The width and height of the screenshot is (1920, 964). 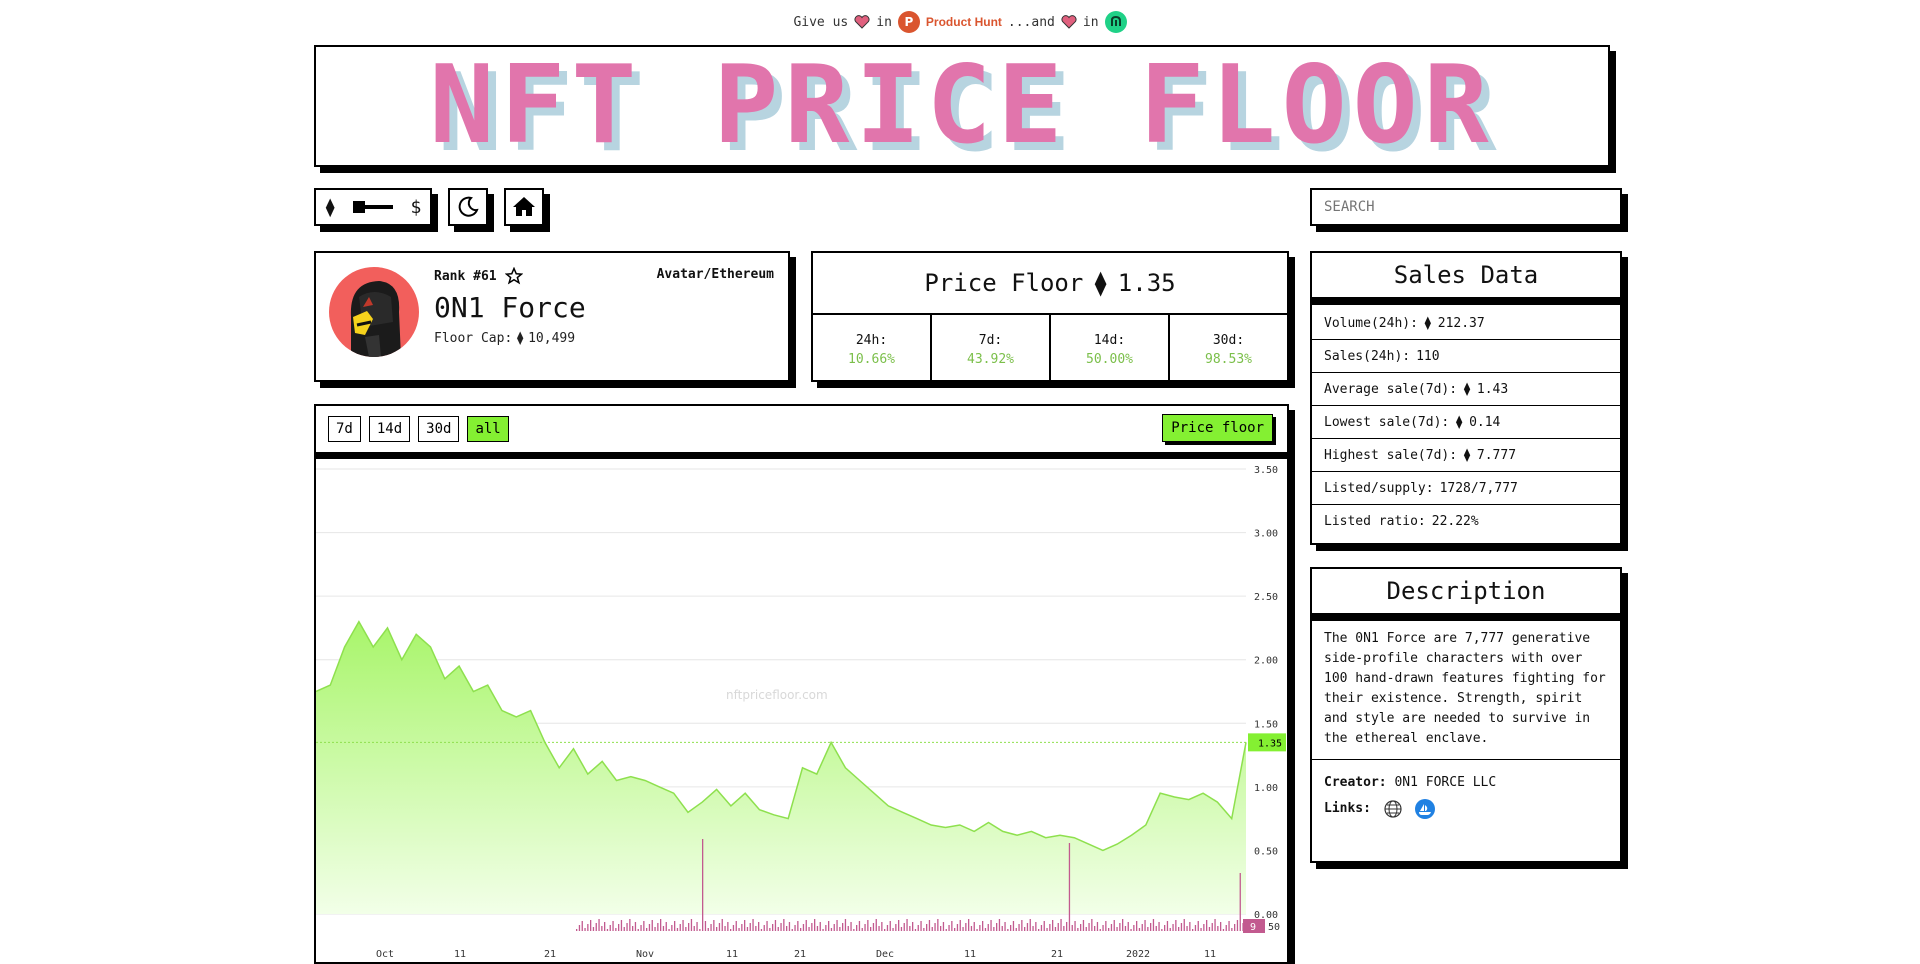 I want to click on search-input, so click(x=1466, y=207).